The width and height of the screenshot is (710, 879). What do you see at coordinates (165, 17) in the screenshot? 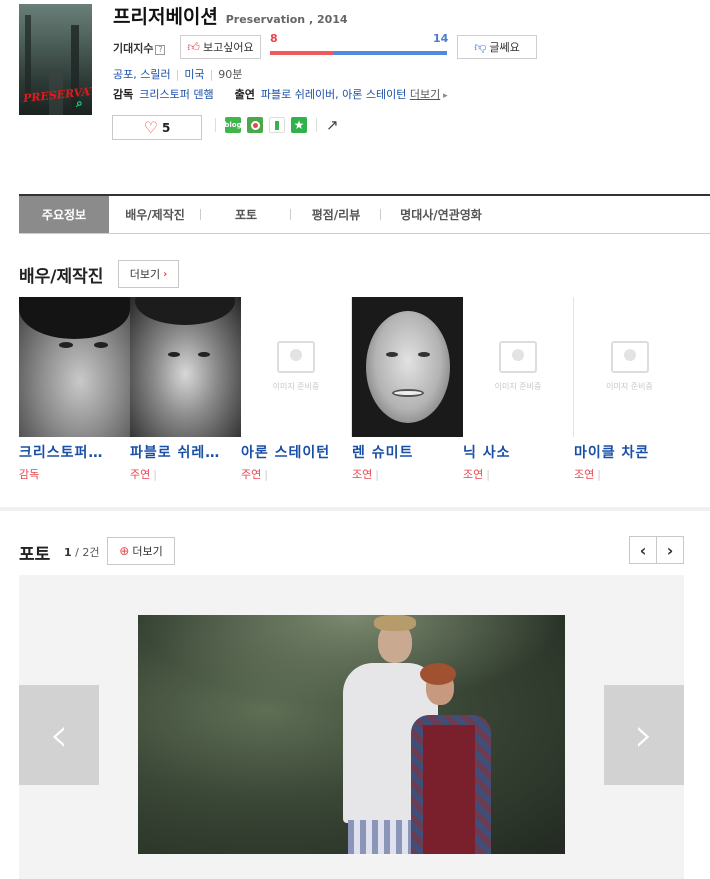
I see `movie-title: 프리저베이션` at bounding box center [165, 17].